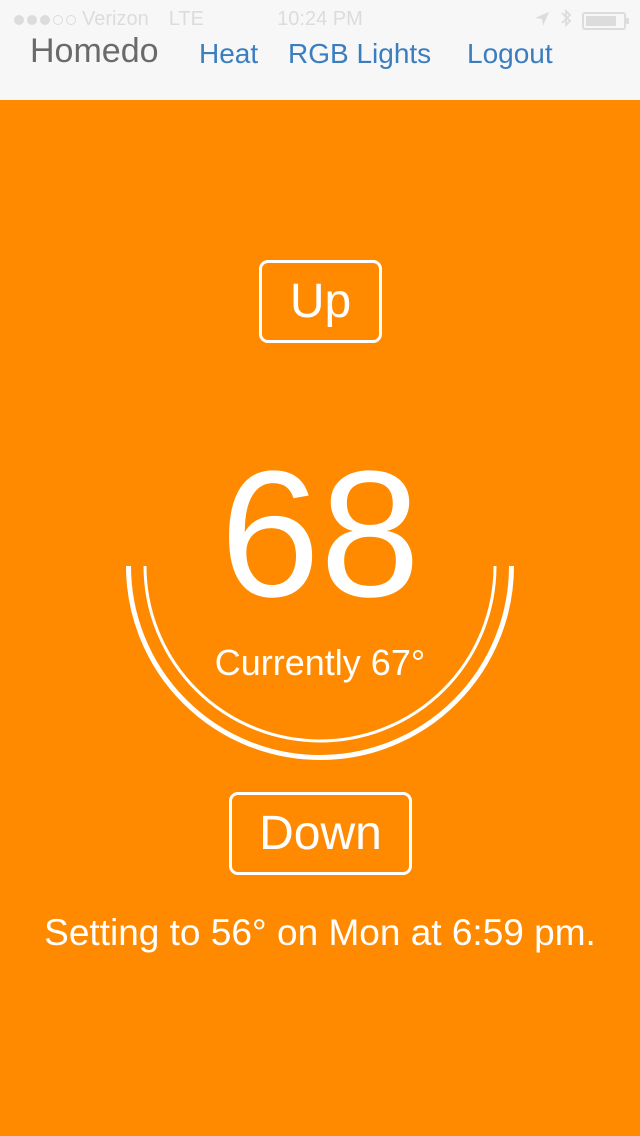  What do you see at coordinates (228, 54) in the screenshot?
I see `nav-link-heat: Heat` at bounding box center [228, 54].